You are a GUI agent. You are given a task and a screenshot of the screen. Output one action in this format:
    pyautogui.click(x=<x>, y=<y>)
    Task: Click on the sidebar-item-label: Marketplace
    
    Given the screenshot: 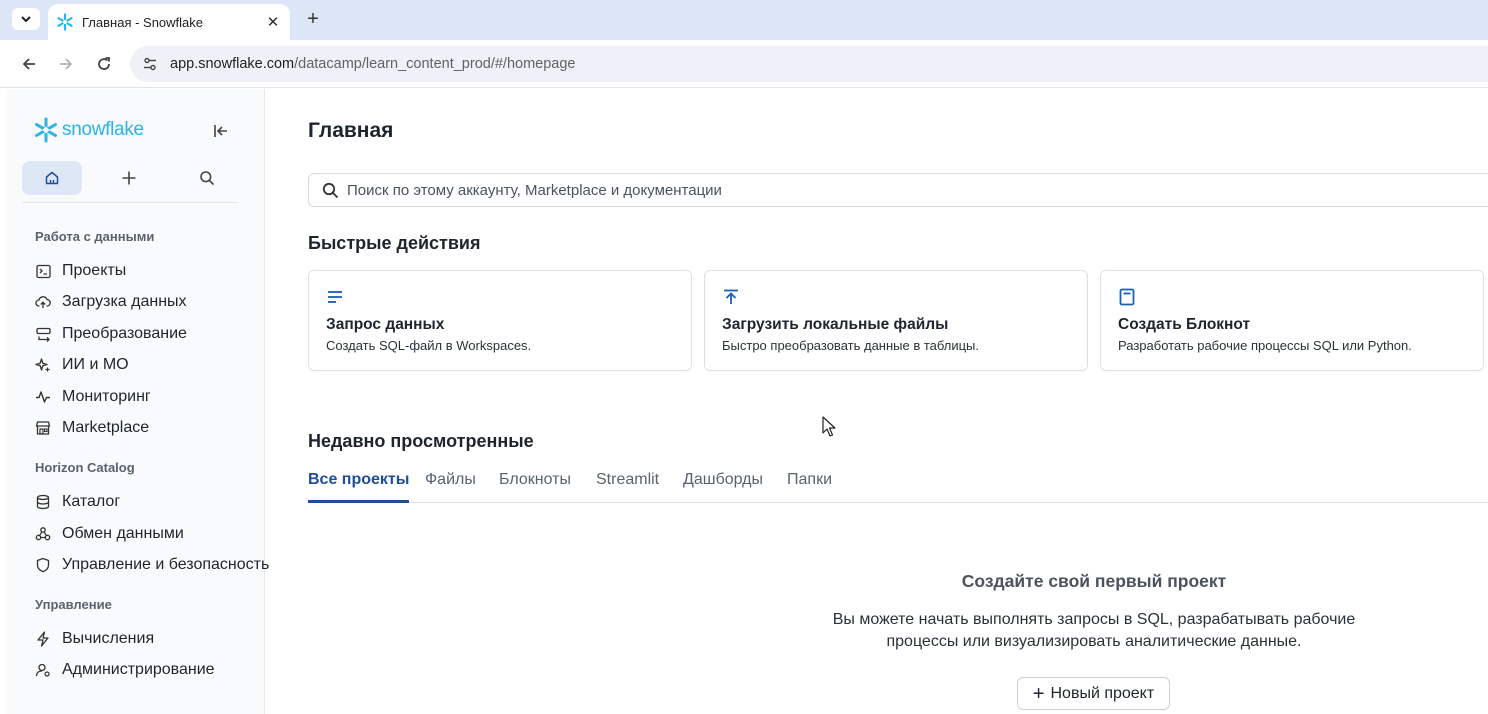 What is the action you would take?
    pyautogui.click(x=106, y=427)
    